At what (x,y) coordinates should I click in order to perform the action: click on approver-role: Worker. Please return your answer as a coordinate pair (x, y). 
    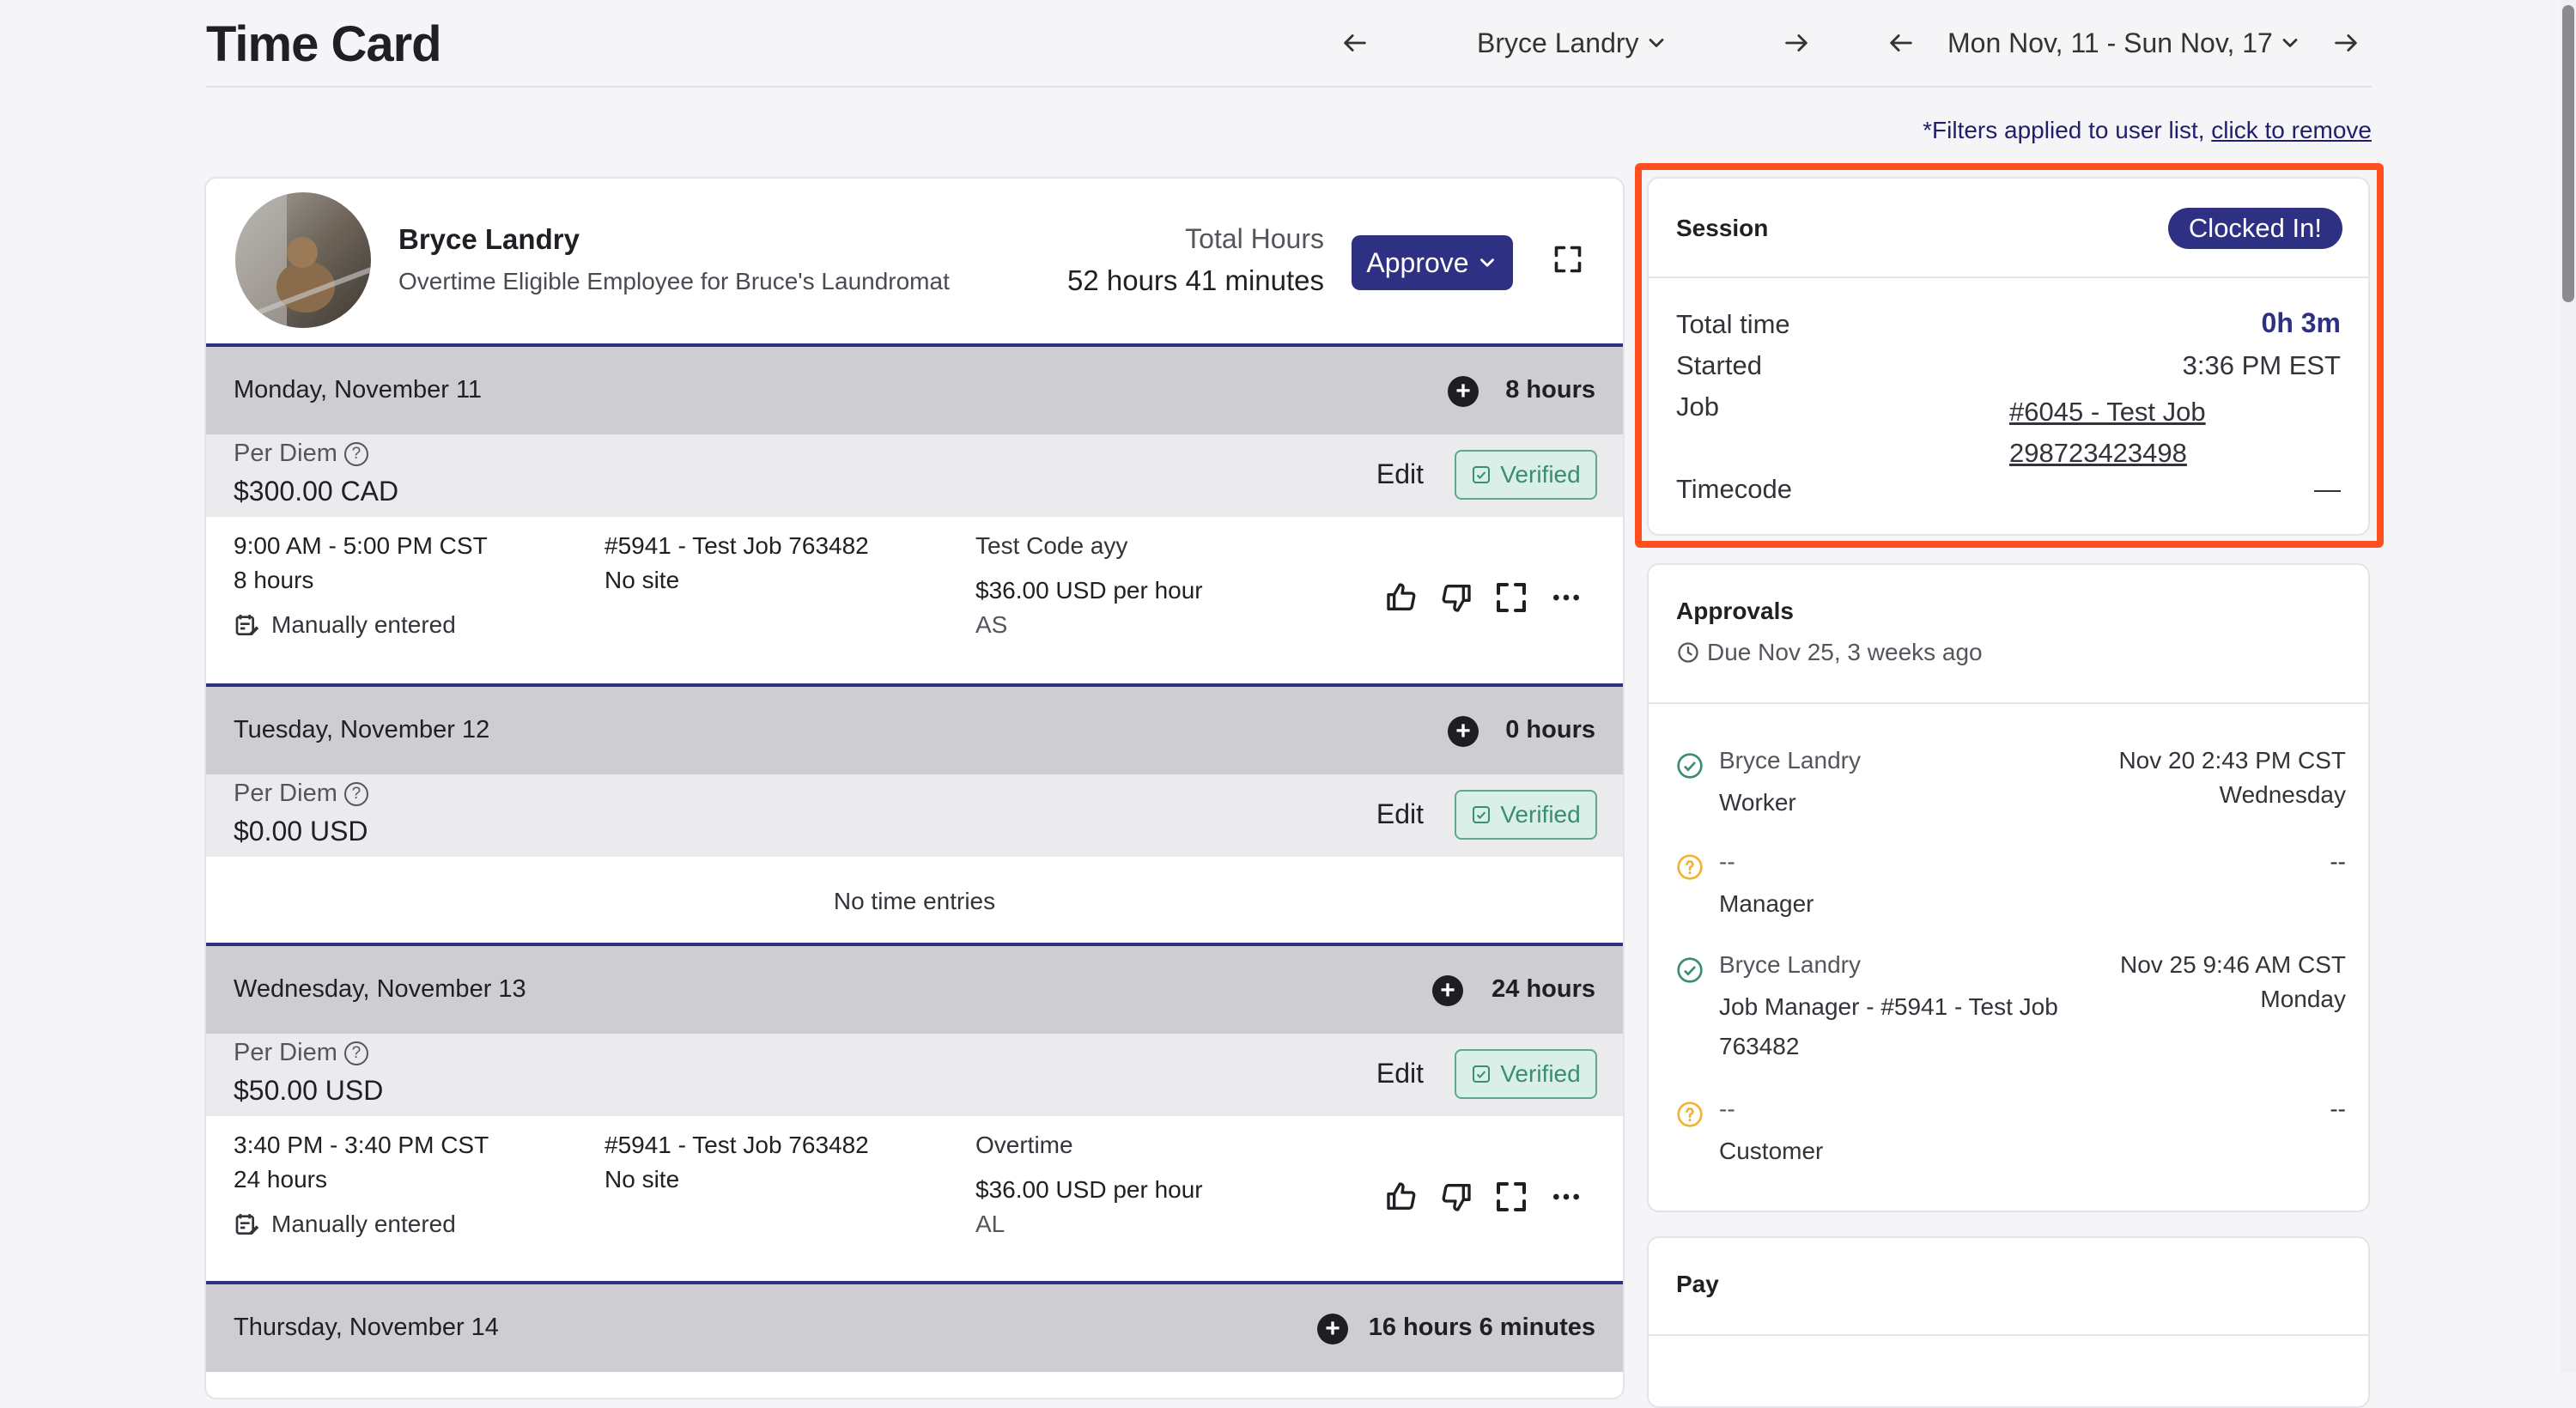
    Looking at the image, I should click on (1758, 802).